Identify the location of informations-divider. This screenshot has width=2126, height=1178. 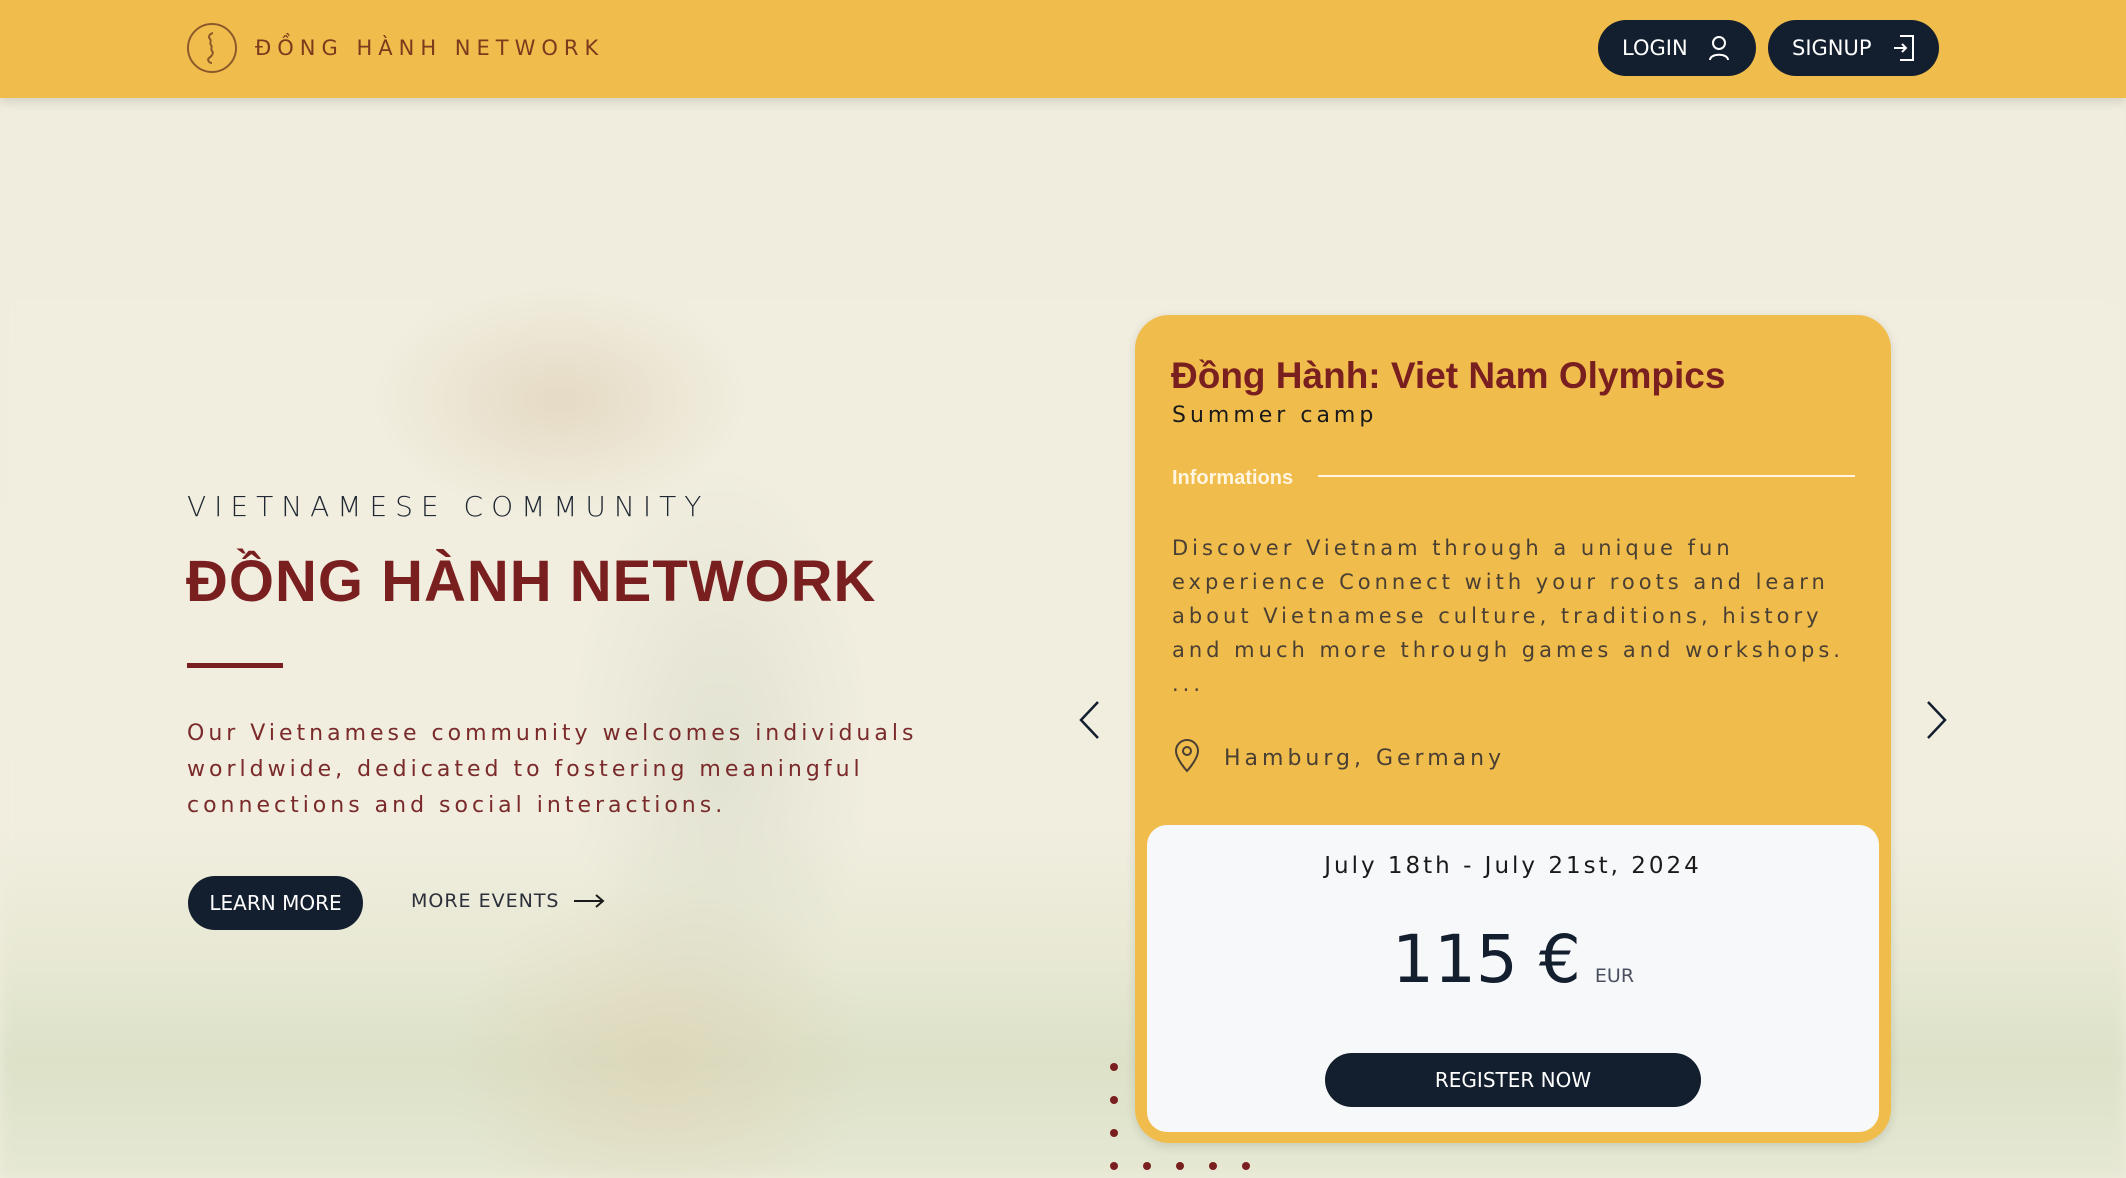
(1586, 476).